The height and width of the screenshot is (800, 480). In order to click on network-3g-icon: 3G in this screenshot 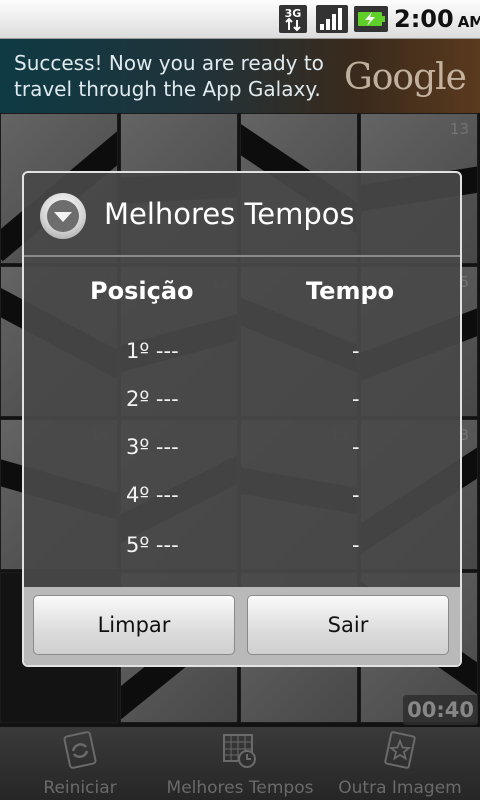, I will do `click(293, 19)`.